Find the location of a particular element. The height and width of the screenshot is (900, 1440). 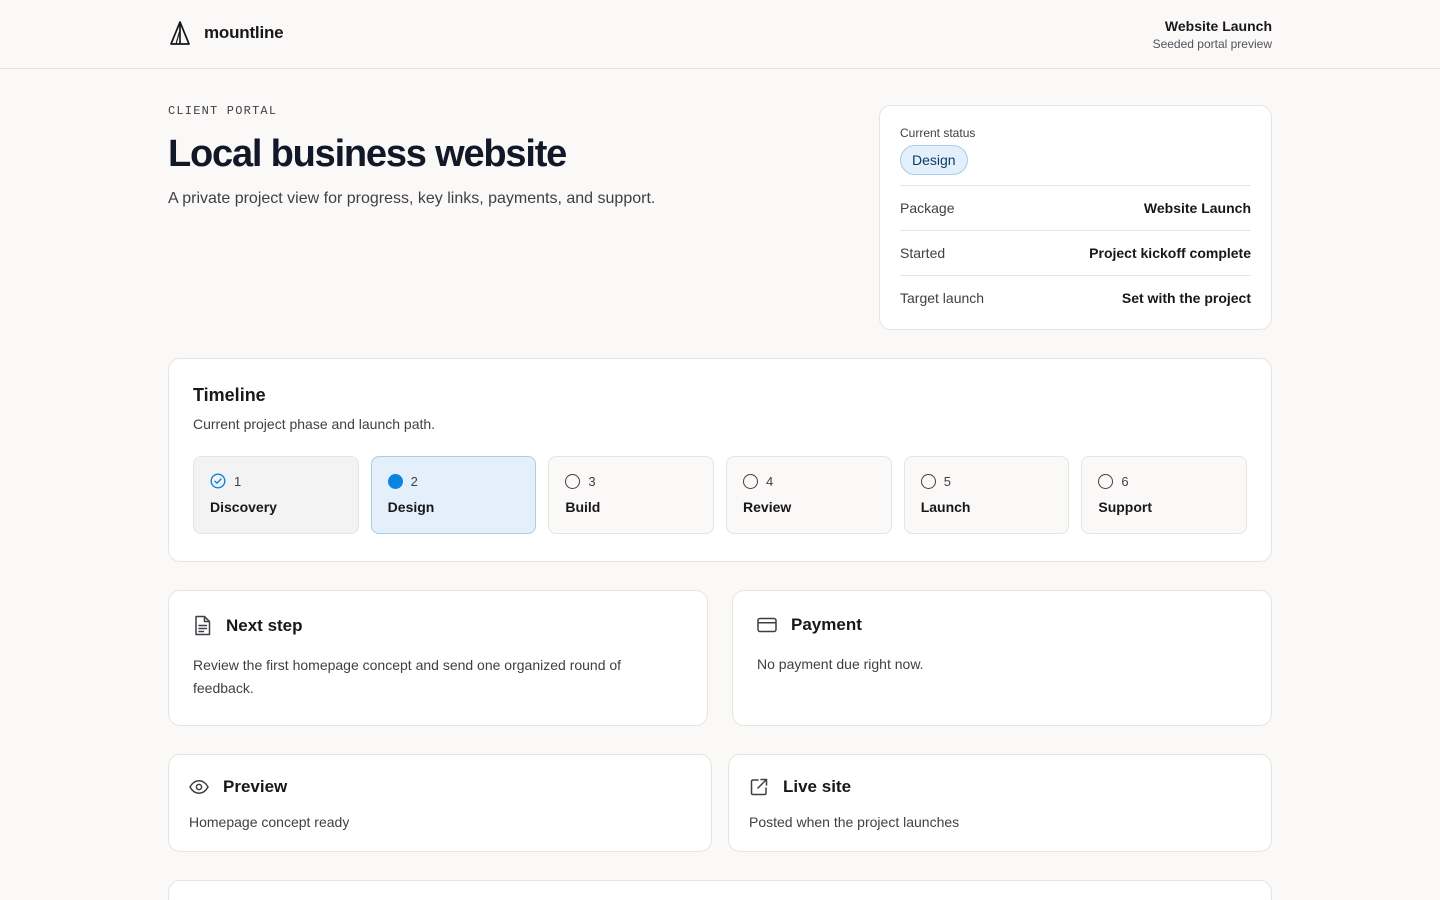

document-icon is located at coordinates (202, 625).